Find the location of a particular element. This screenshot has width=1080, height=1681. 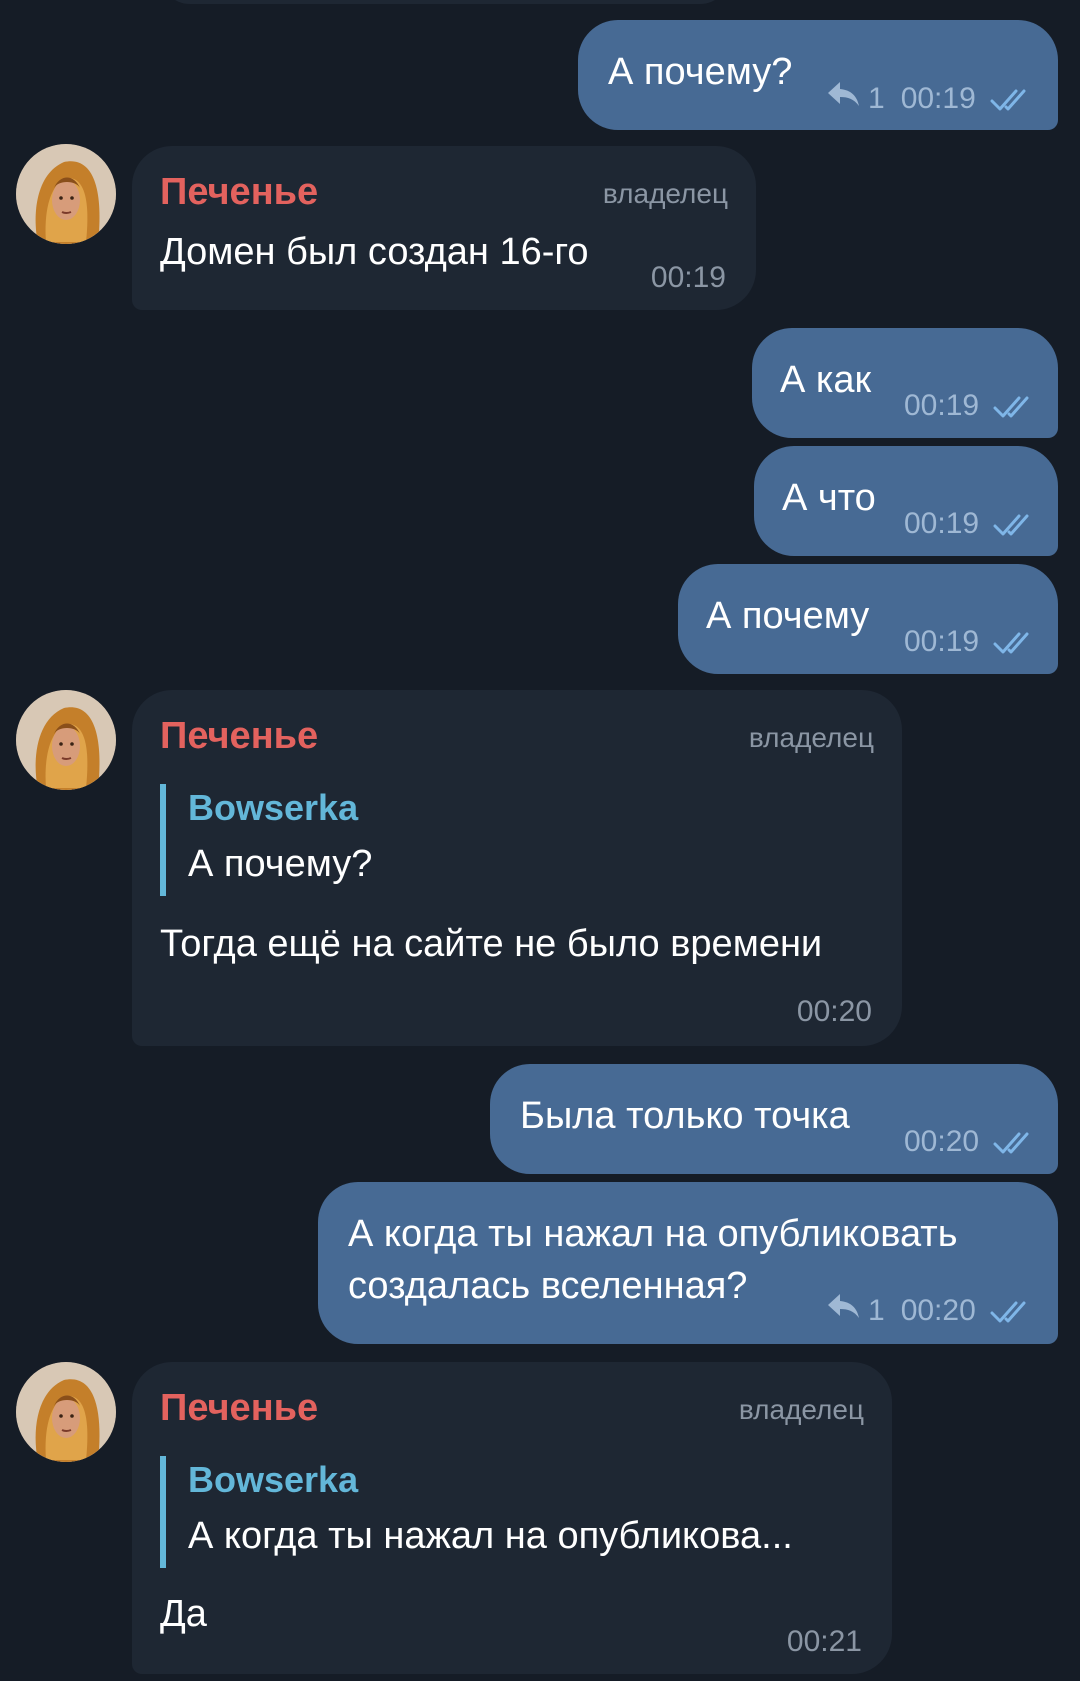

message-text: Тогда ещё на сайте не было времени is located at coordinates (491, 944).